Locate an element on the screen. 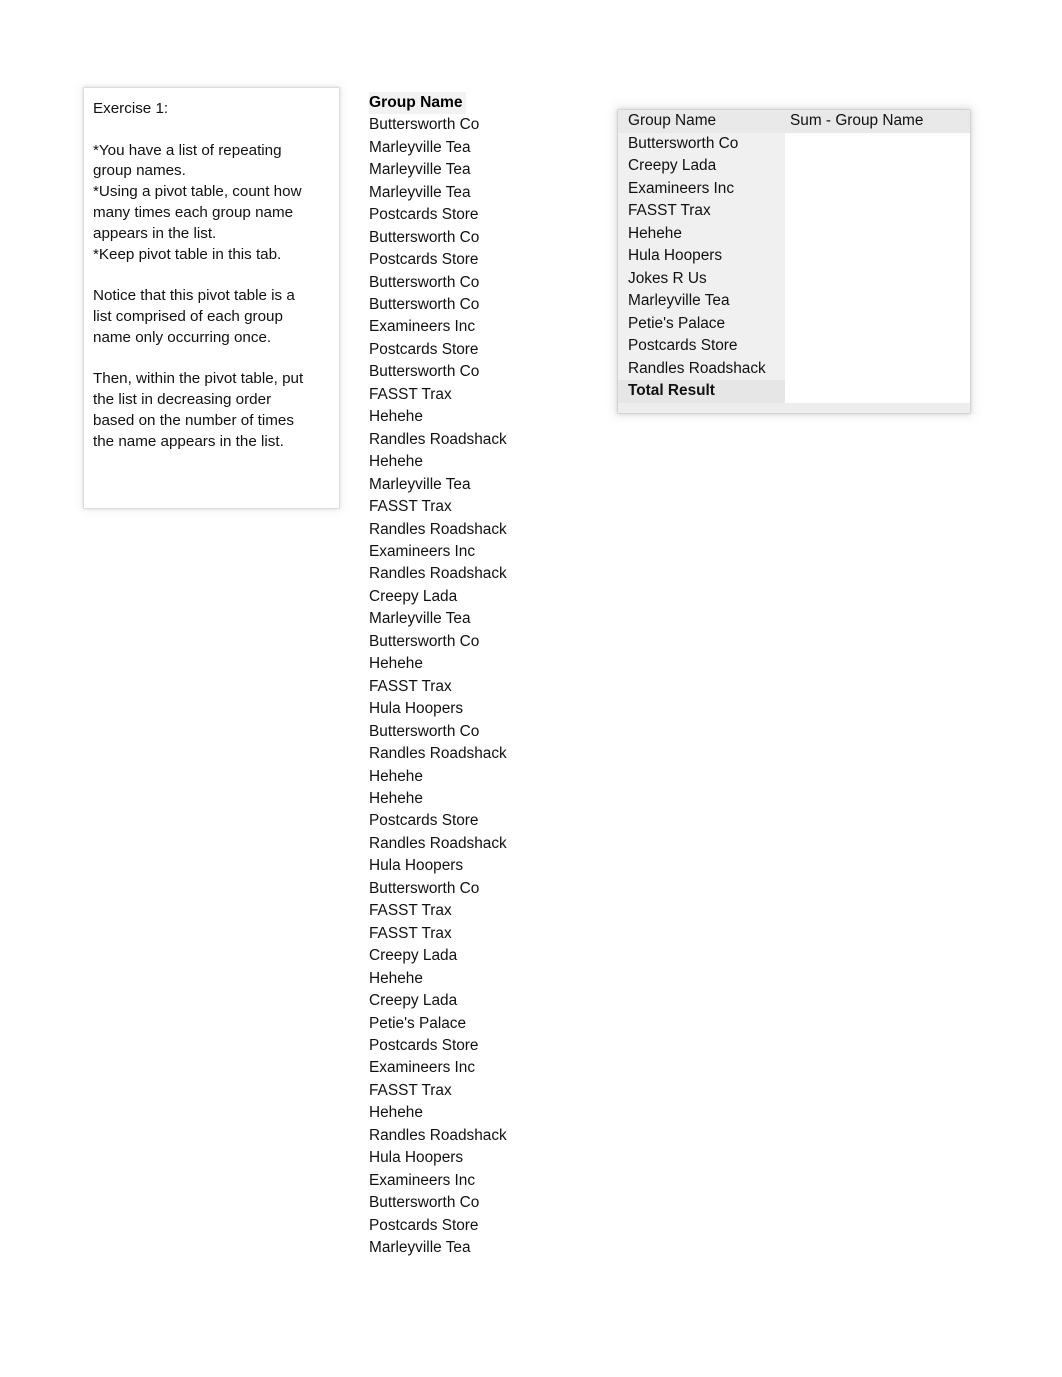 This screenshot has height=1377, width=1062. pivot-cell-group-name: Petie's Palace is located at coordinates (701, 323).